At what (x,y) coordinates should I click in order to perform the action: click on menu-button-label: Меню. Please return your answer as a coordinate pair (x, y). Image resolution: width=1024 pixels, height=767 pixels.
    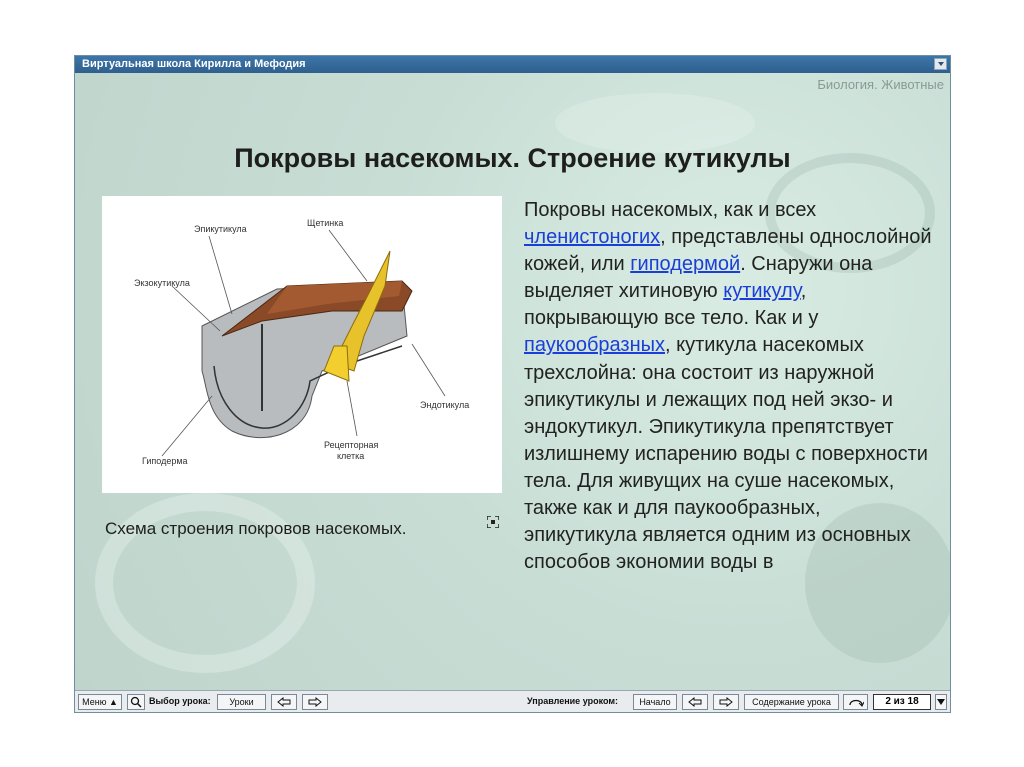
    Looking at the image, I should click on (94, 702).